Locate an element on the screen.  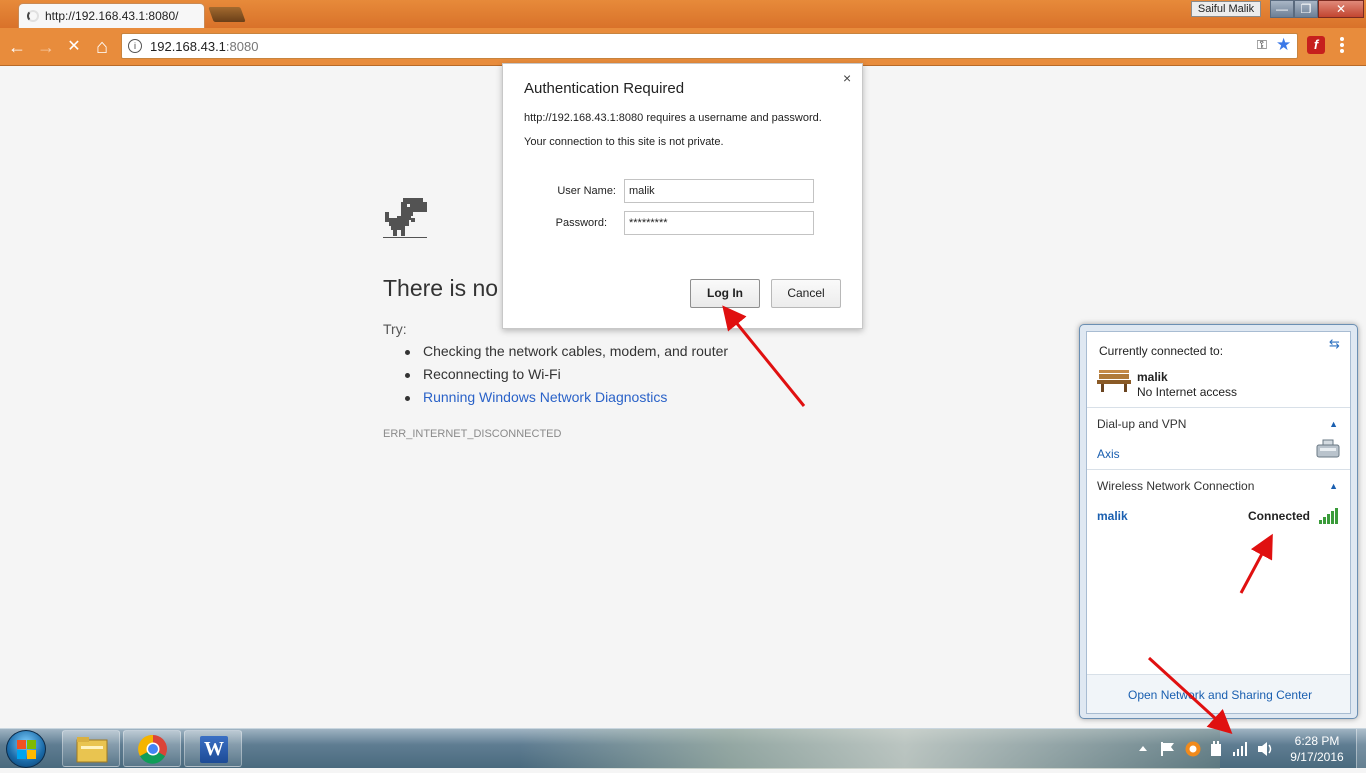
address-host: 192.168.43.1 is located at coordinates (188, 46).